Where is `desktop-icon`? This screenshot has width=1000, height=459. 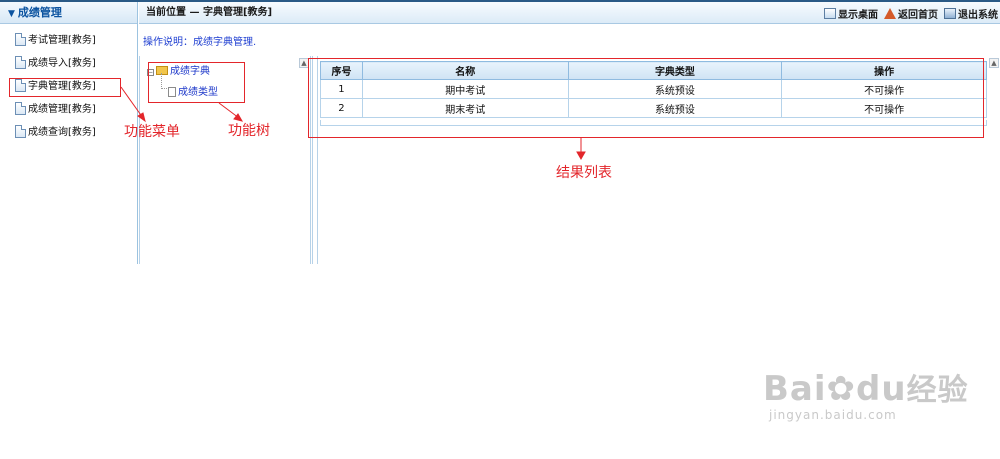
desktop-icon is located at coordinates (830, 13).